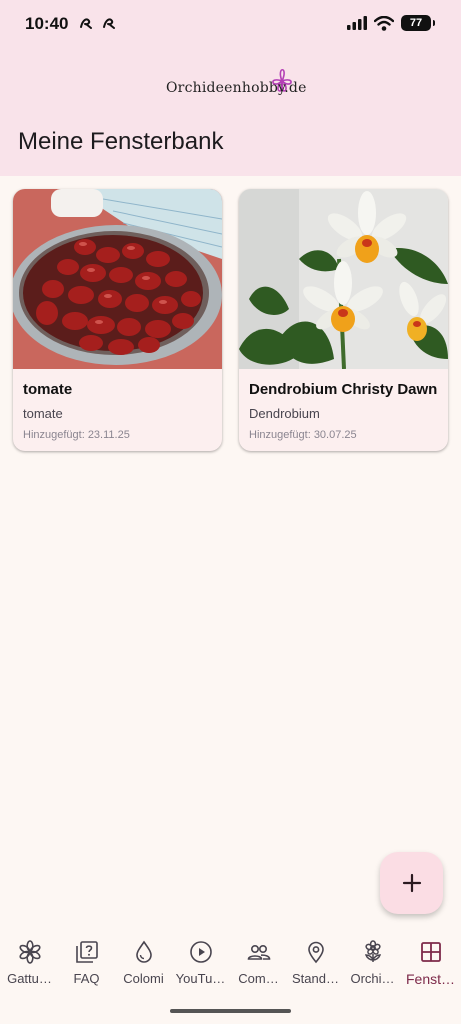 This screenshot has width=461, height=1024. What do you see at coordinates (315, 952) in the screenshot?
I see `location-pin-icon` at bounding box center [315, 952].